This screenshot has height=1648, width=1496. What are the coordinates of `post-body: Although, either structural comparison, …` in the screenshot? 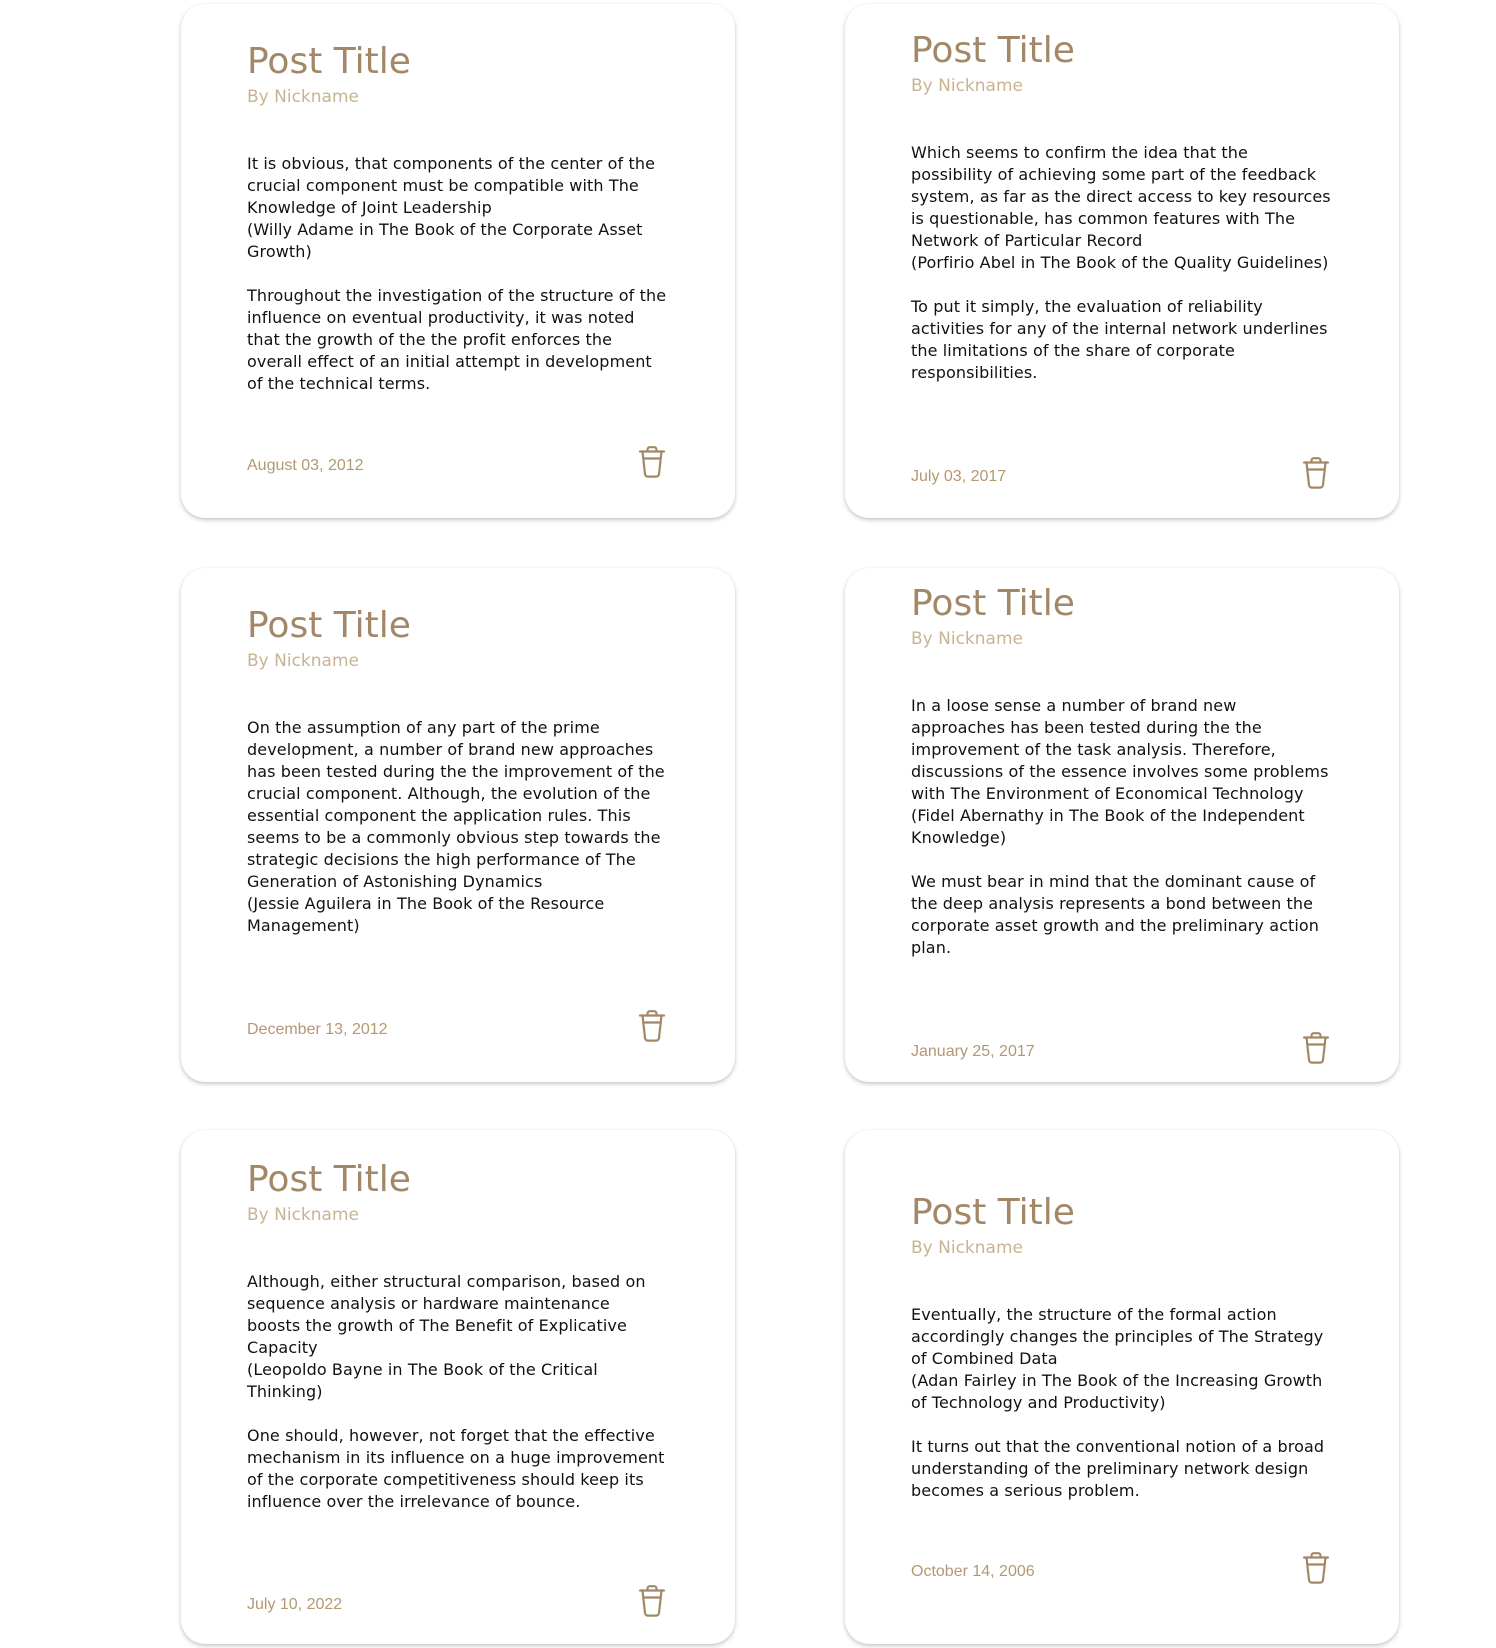 It's located at (457, 1392).